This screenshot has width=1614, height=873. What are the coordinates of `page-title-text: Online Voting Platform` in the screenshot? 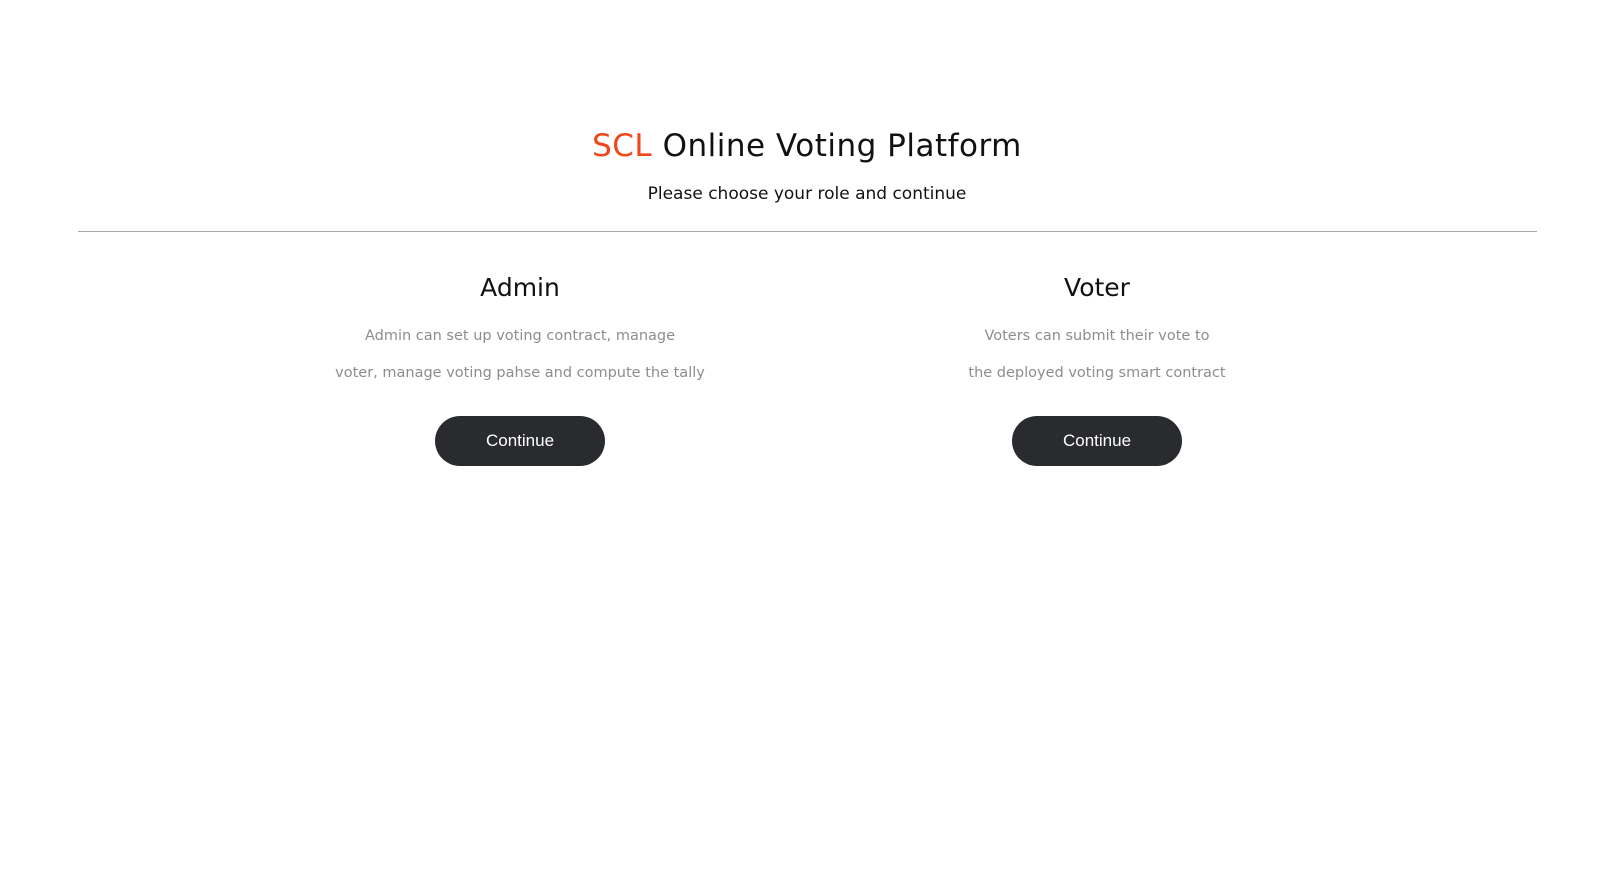 It's located at (842, 146).